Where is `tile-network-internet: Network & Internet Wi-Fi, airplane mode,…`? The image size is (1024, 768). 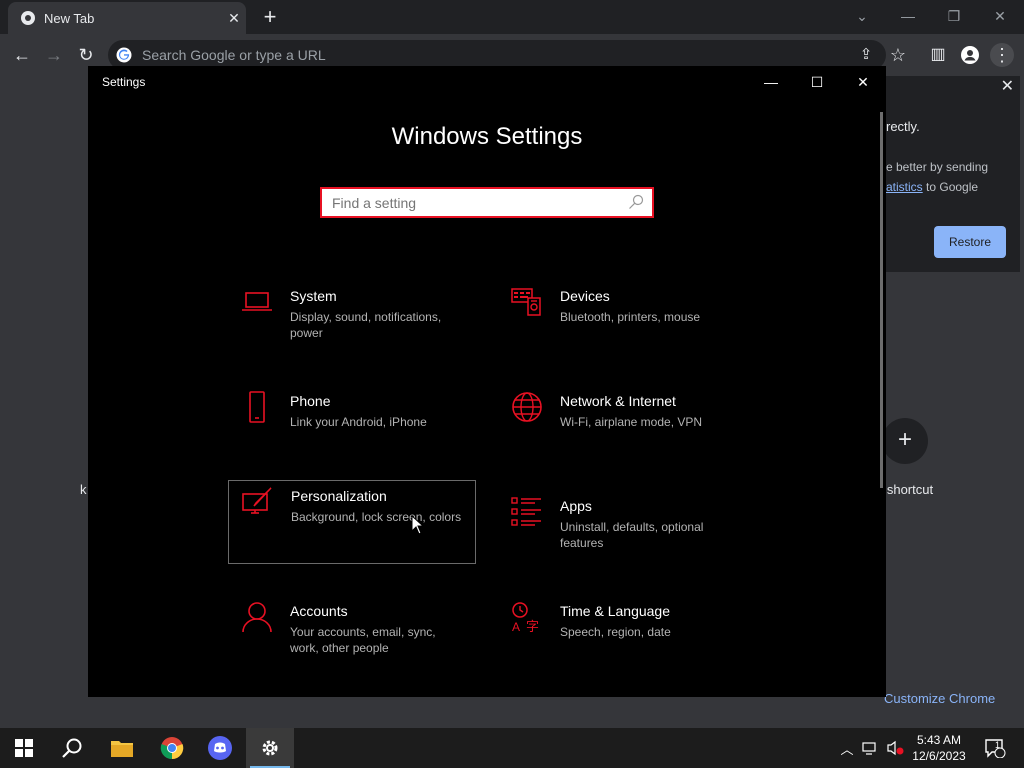 tile-network-internet: Network & Internet Wi-Fi, airplane mode,… is located at coordinates (622, 428).